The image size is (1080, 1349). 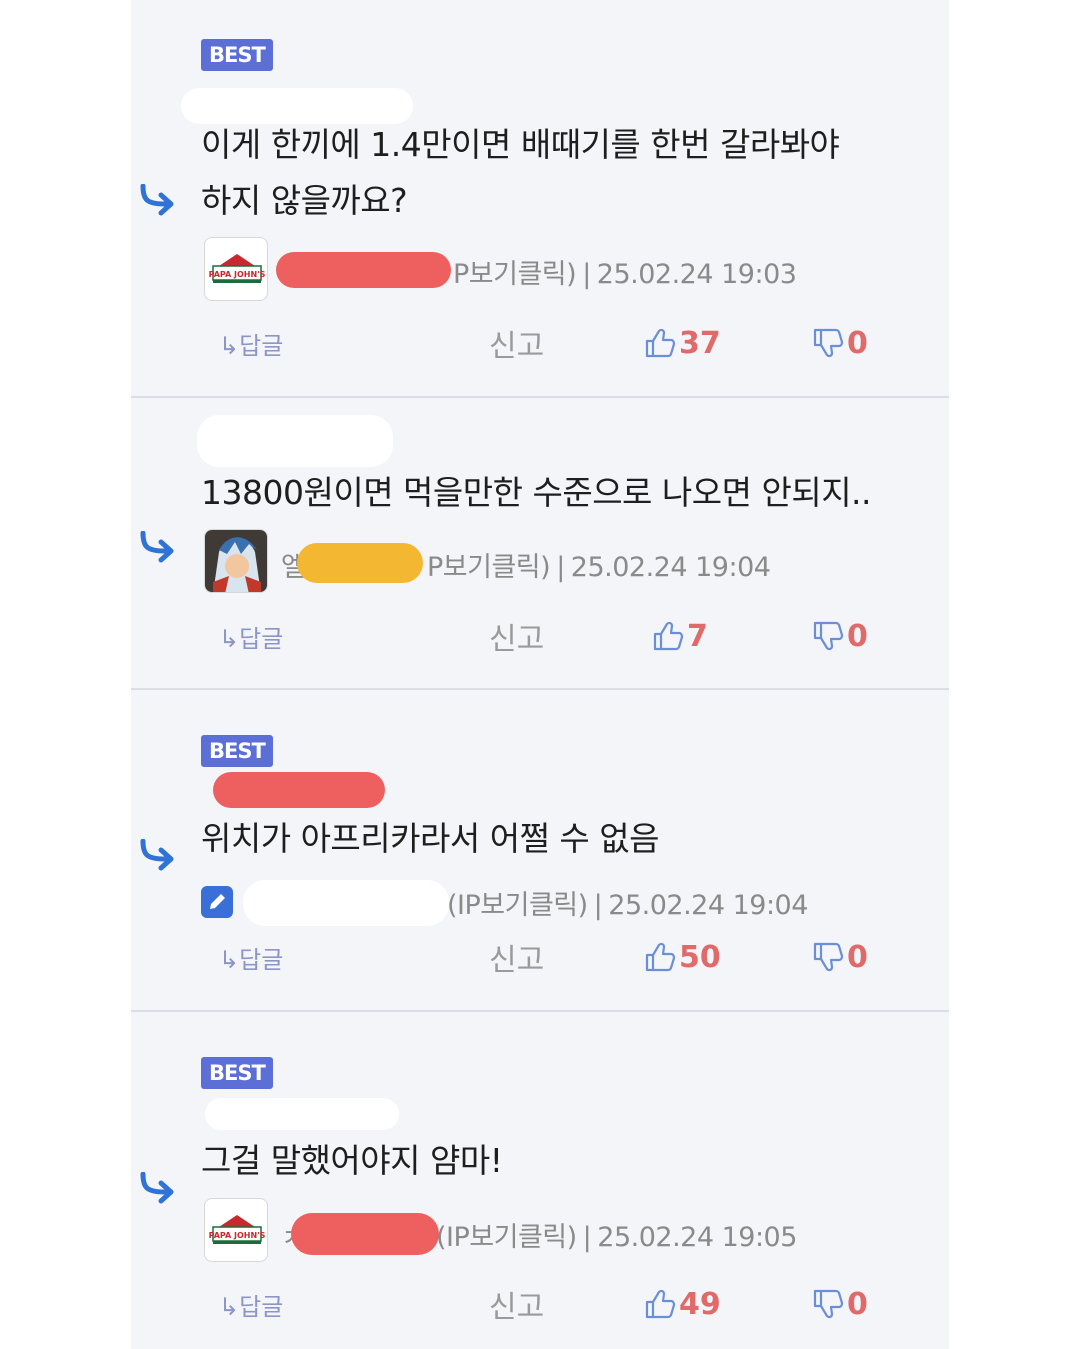 I want to click on comment-actions: ↳답글 신고 7 0, so click(x=540, y=637).